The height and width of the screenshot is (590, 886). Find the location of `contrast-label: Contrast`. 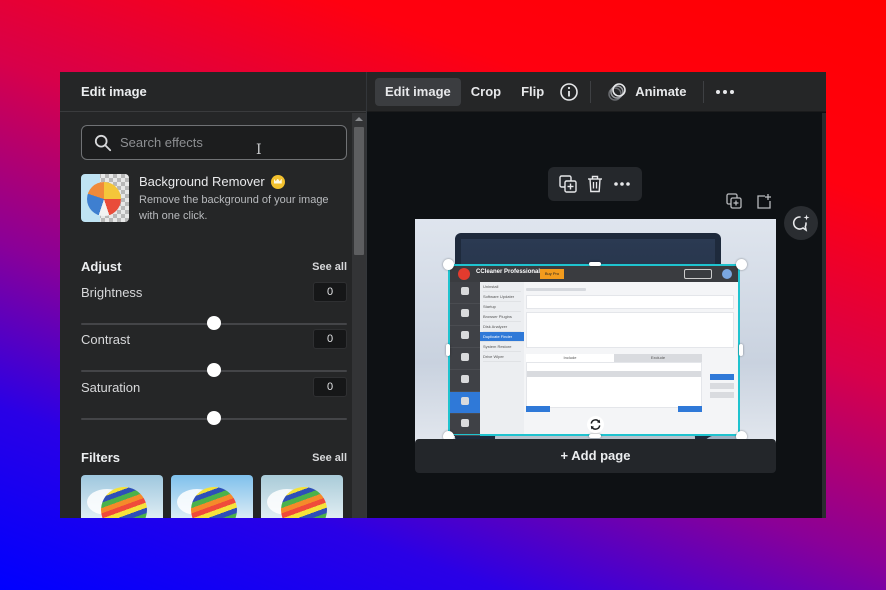

contrast-label: Contrast is located at coordinates (106, 339).